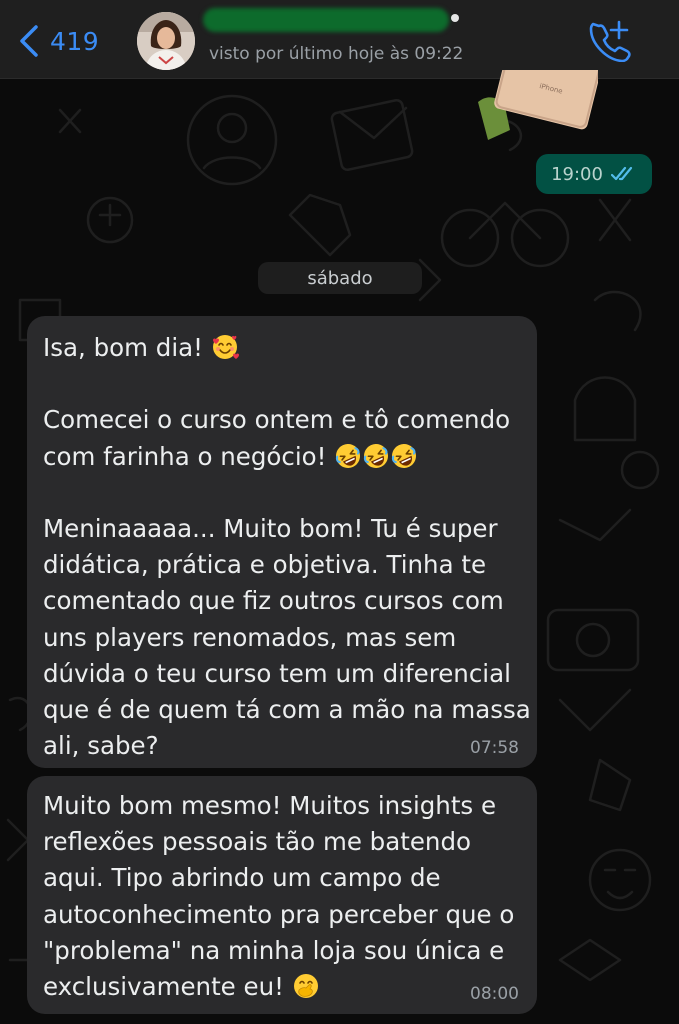 The width and height of the screenshot is (679, 1024). I want to click on message-time: 07:58, so click(494, 748).